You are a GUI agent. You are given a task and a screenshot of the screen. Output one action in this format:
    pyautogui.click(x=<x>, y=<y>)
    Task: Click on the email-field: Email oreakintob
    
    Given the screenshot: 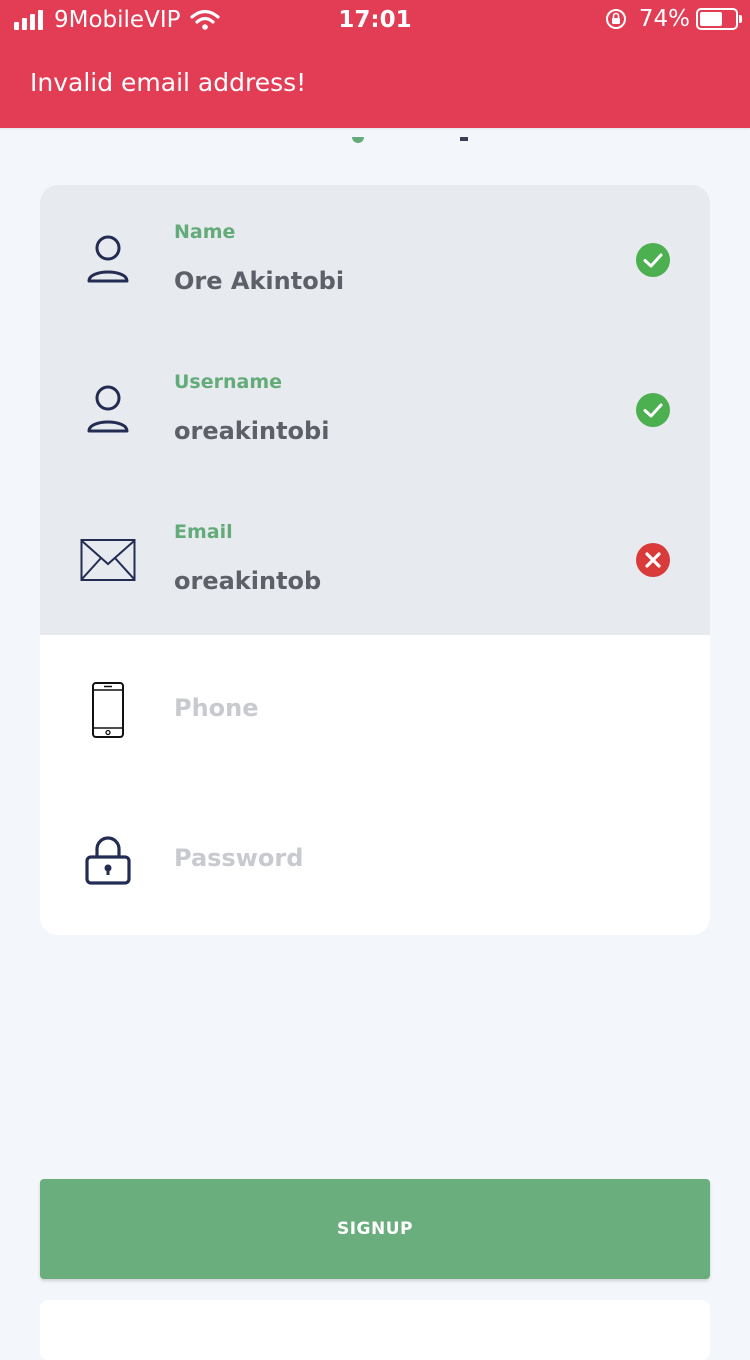 What is the action you would take?
    pyautogui.click(x=375, y=560)
    